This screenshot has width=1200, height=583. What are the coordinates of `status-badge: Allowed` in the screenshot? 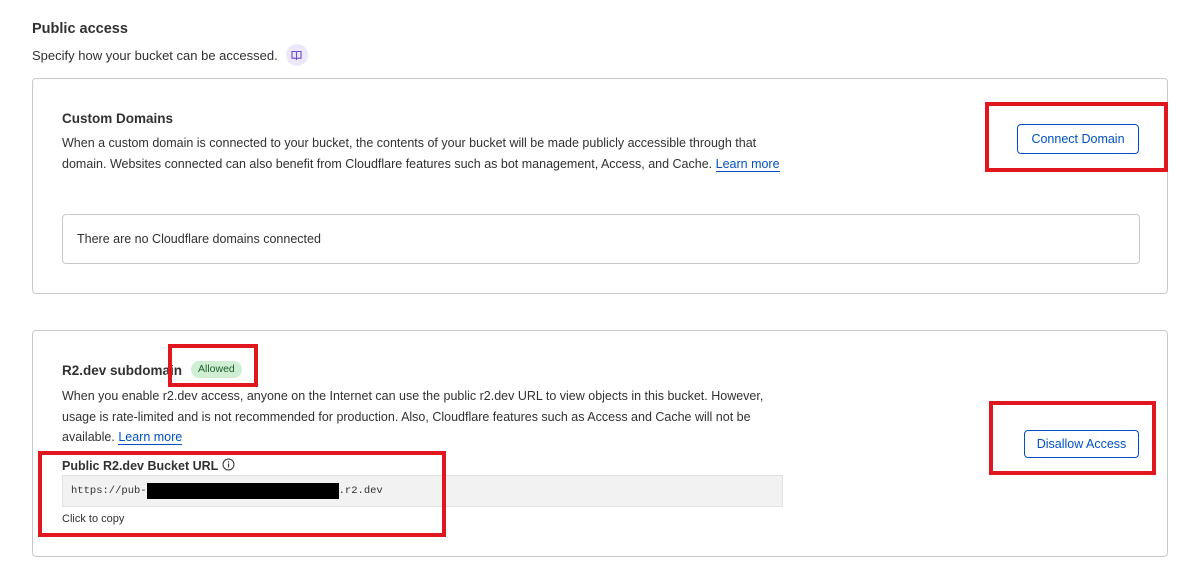 It's located at (216, 369).